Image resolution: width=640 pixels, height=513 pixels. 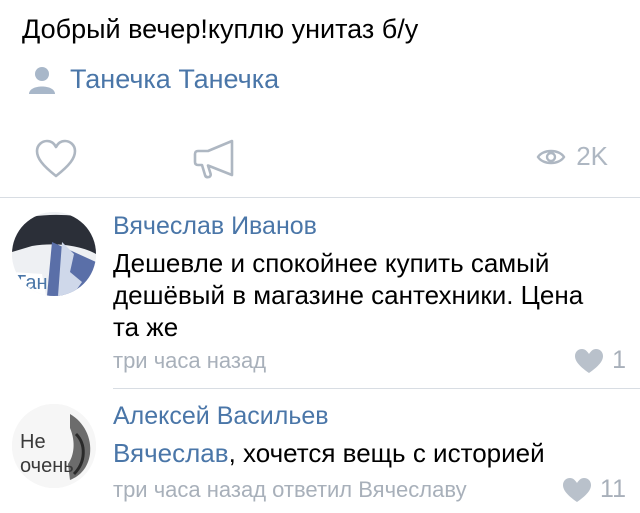 I want to click on comment-like-button: 1, so click(x=600, y=360).